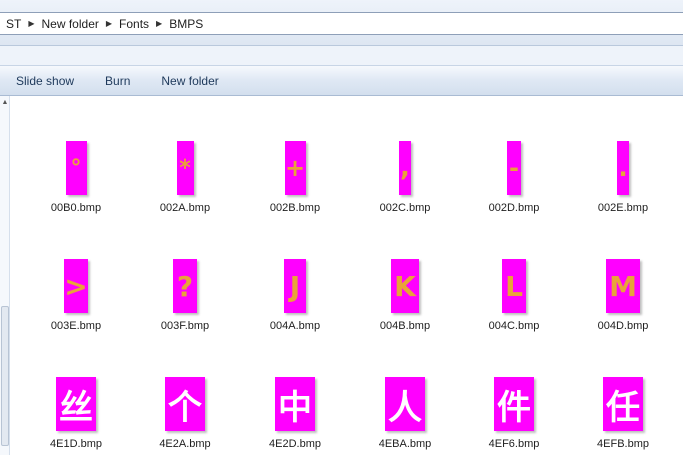 This screenshot has height=455, width=683. What do you see at coordinates (5, 103) in the screenshot?
I see `scroll-up-icon: ▲` at bounding box center [5, 103].